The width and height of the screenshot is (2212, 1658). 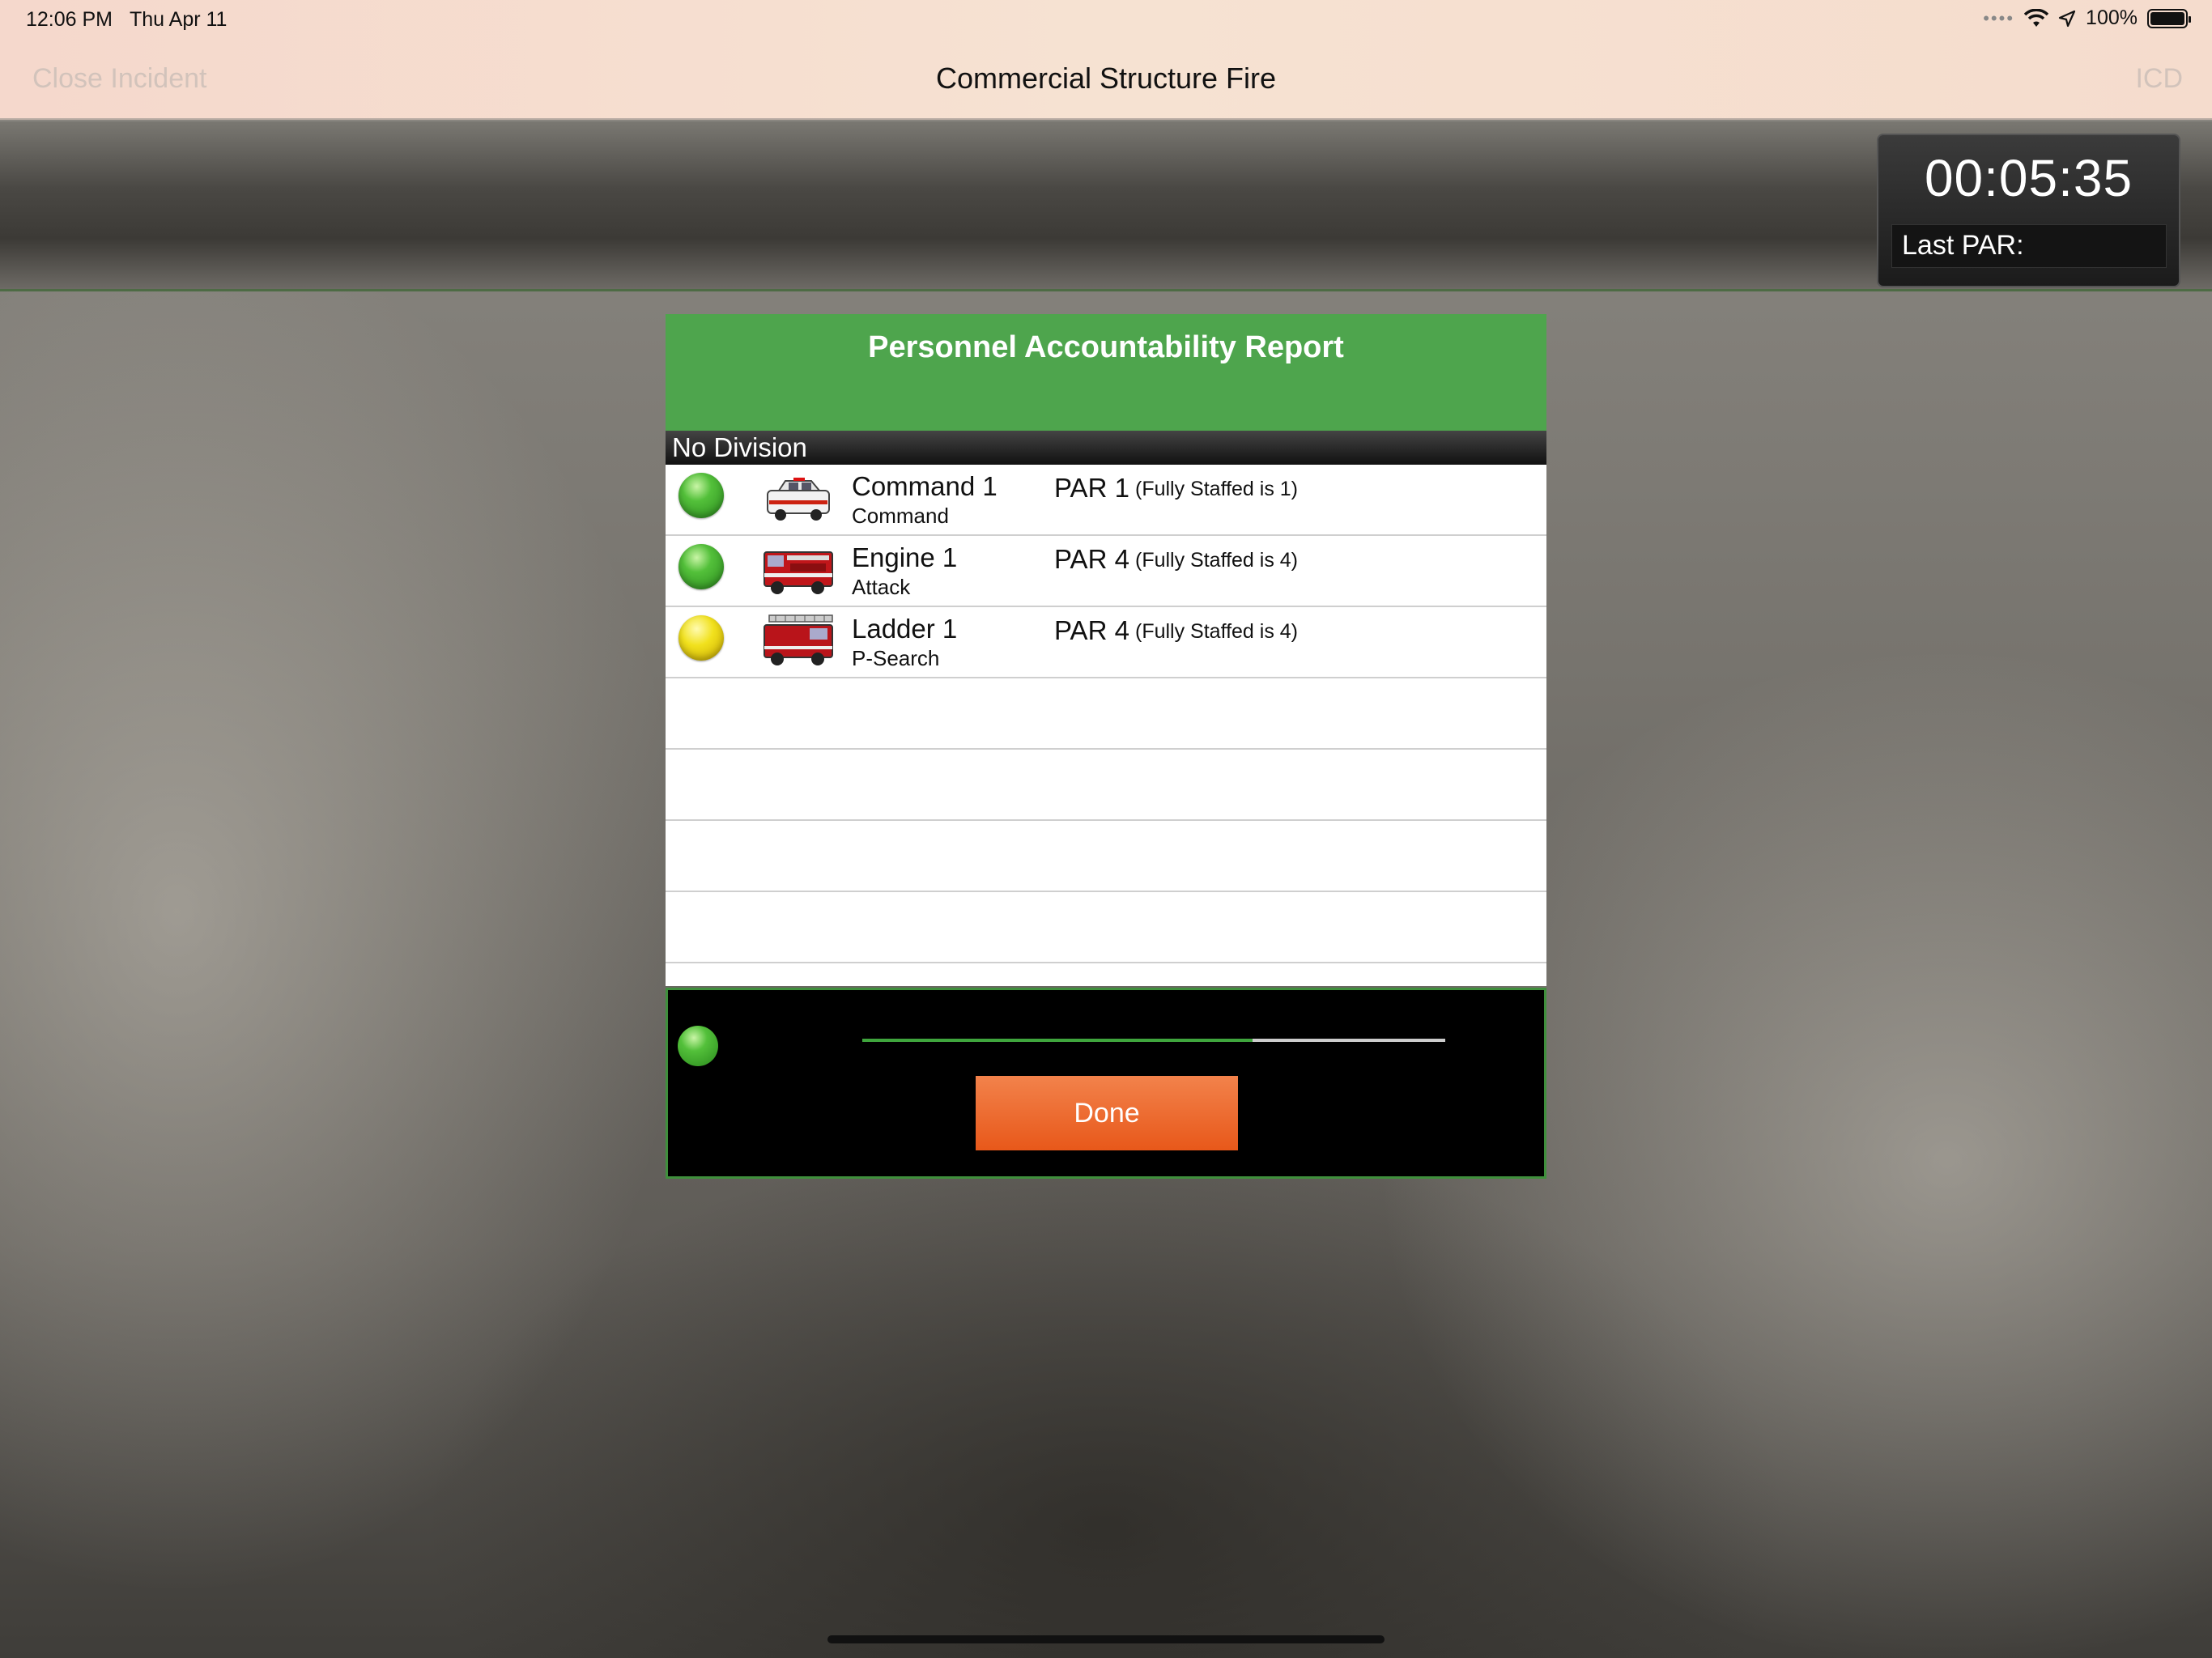 What do you see at coordinates (925, 486) in the screenshot?
I see `unit-name: Command 1` at bounding box center [925, 486].